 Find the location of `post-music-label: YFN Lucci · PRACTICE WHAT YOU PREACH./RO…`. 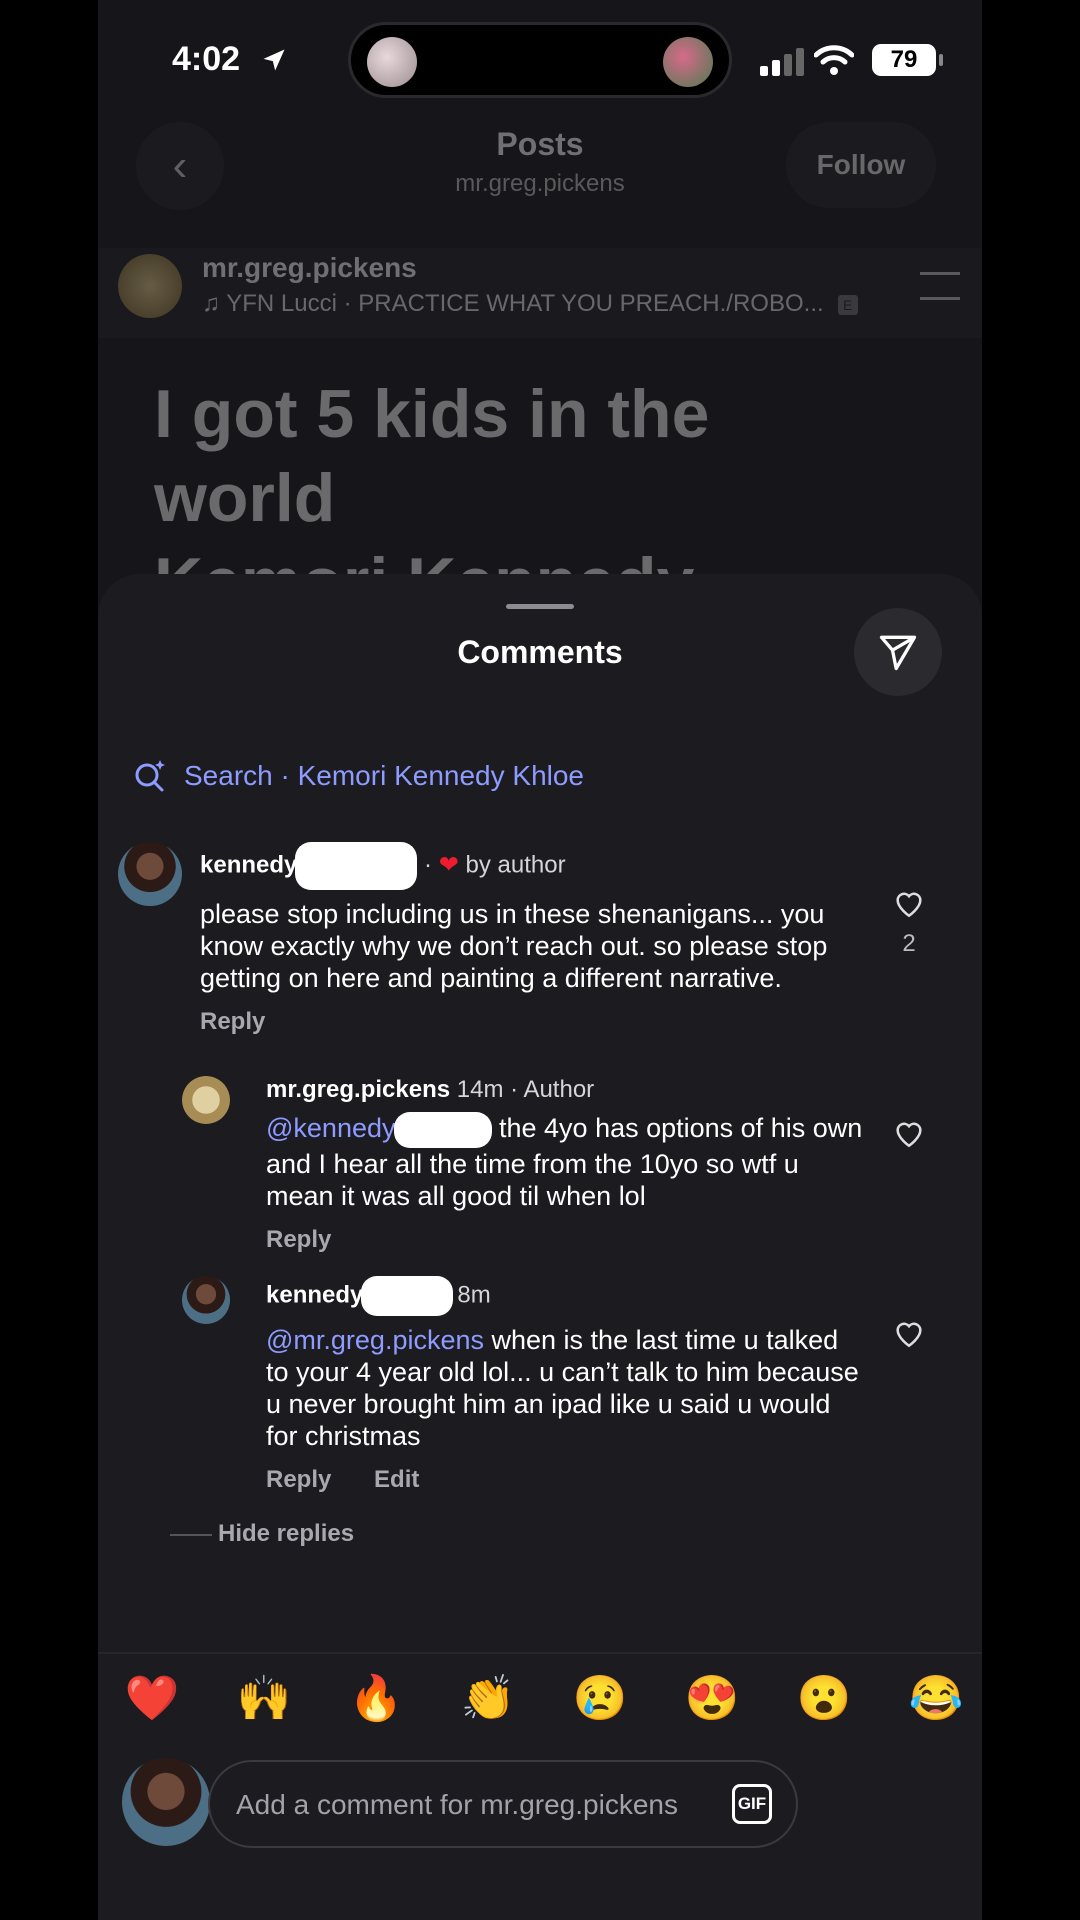

post-music-label: YFN Lucci · PRACTICE WHAT YOU PREACH./RO… is located at coordinates (525, 303).